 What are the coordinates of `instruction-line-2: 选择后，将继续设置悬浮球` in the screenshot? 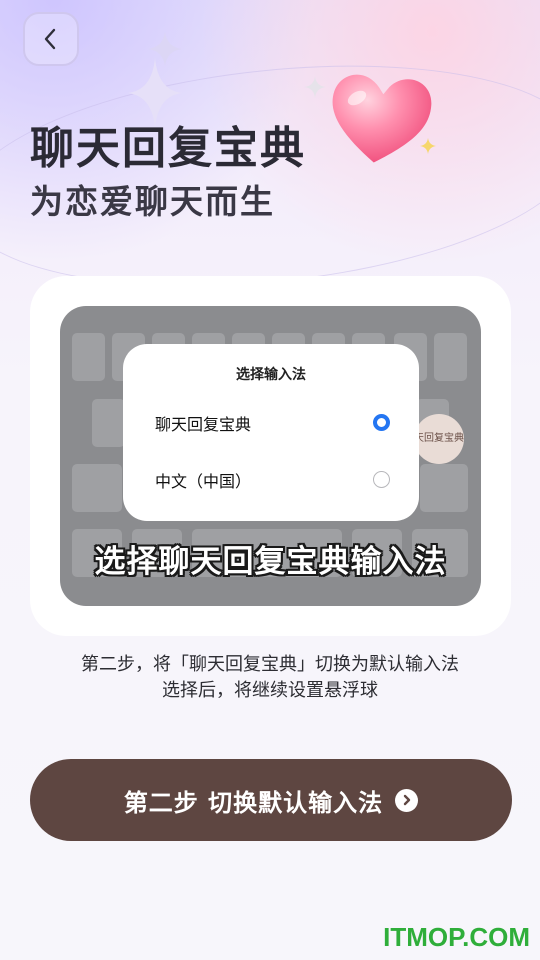 It's located at (270, 690).